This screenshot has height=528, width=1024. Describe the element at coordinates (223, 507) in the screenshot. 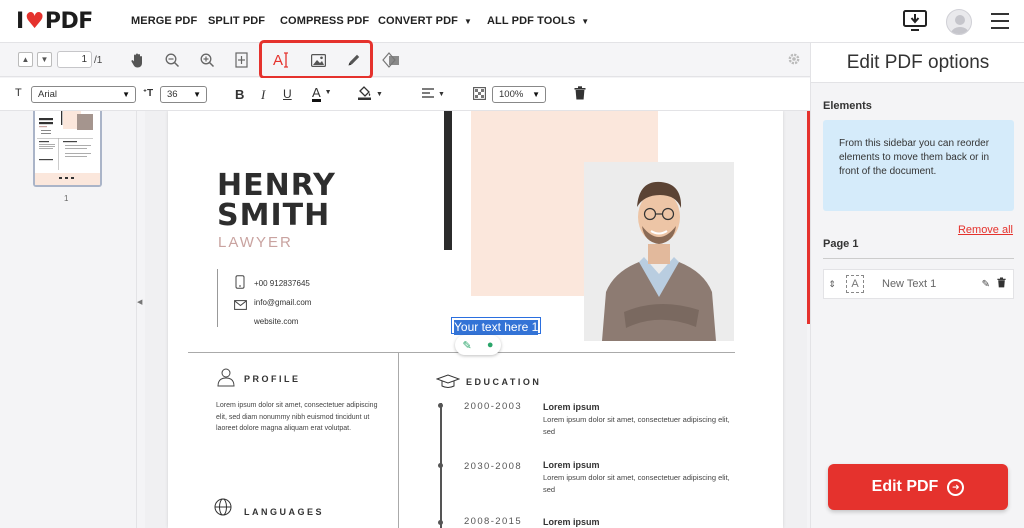

I see `globe-icon` at that location.